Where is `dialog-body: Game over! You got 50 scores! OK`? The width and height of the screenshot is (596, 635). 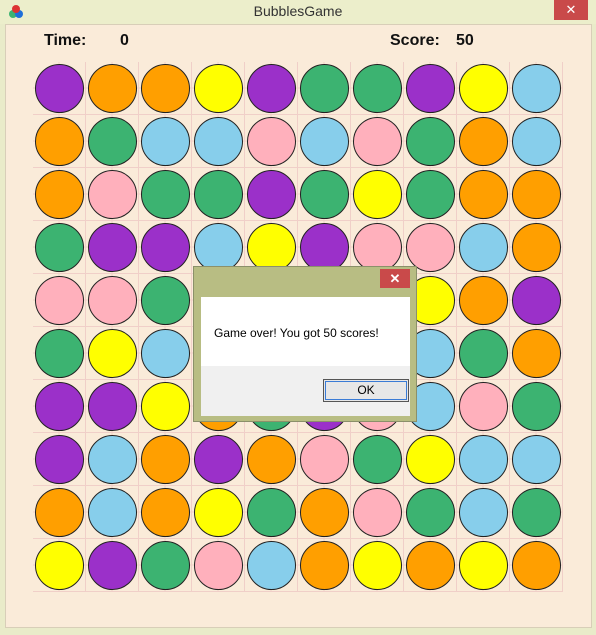
dialog-body: Game over! You got 50 scores! OK is located at coordinates (305, 356).